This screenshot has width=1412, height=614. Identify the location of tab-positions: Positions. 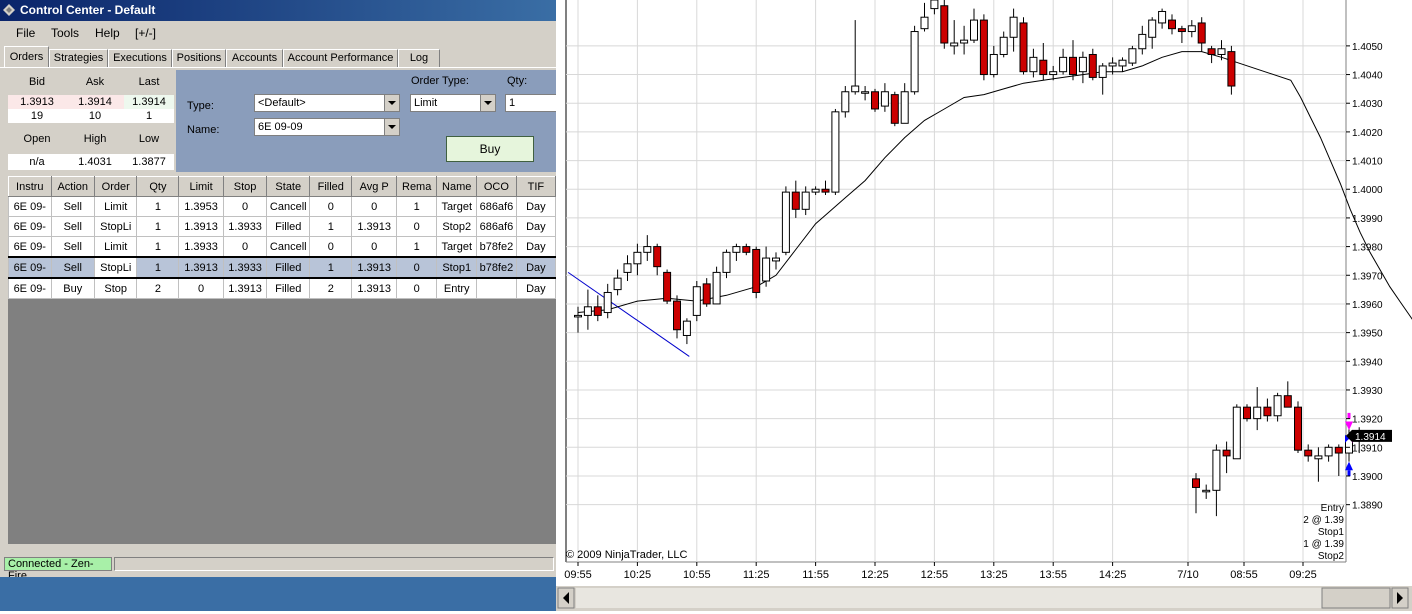
(199, 58).